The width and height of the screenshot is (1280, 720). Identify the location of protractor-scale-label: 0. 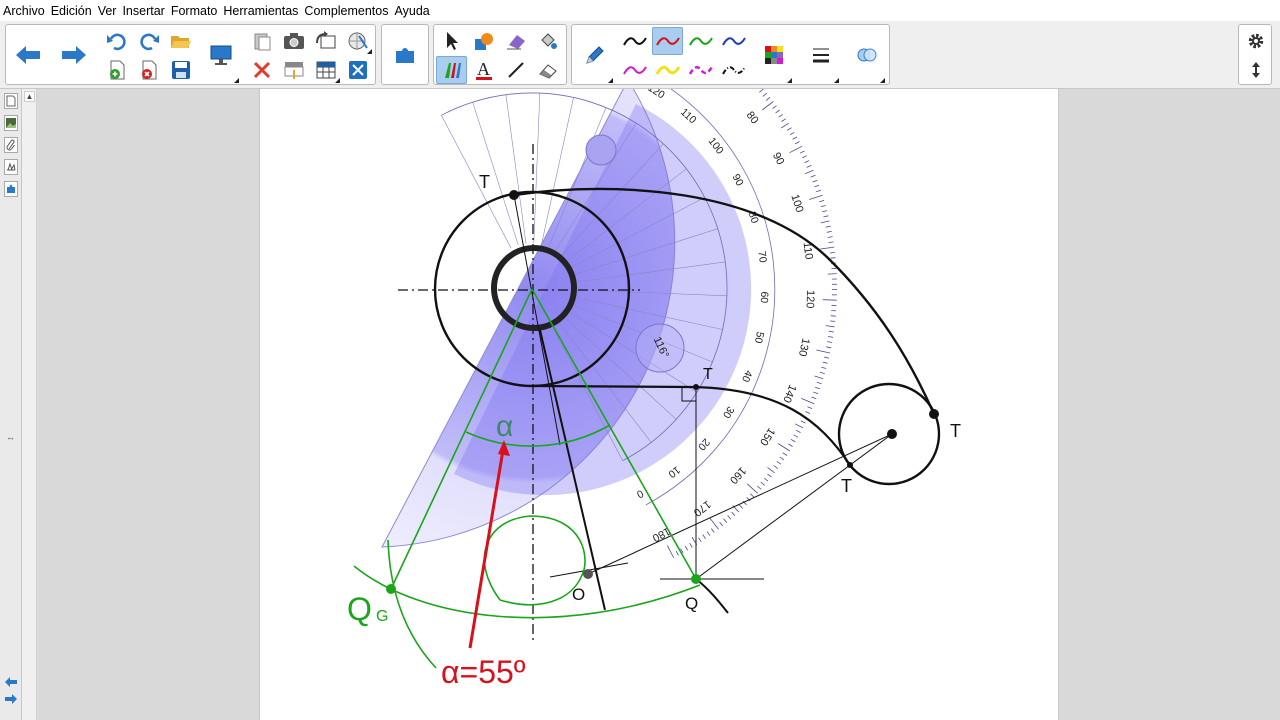
(639, 493).